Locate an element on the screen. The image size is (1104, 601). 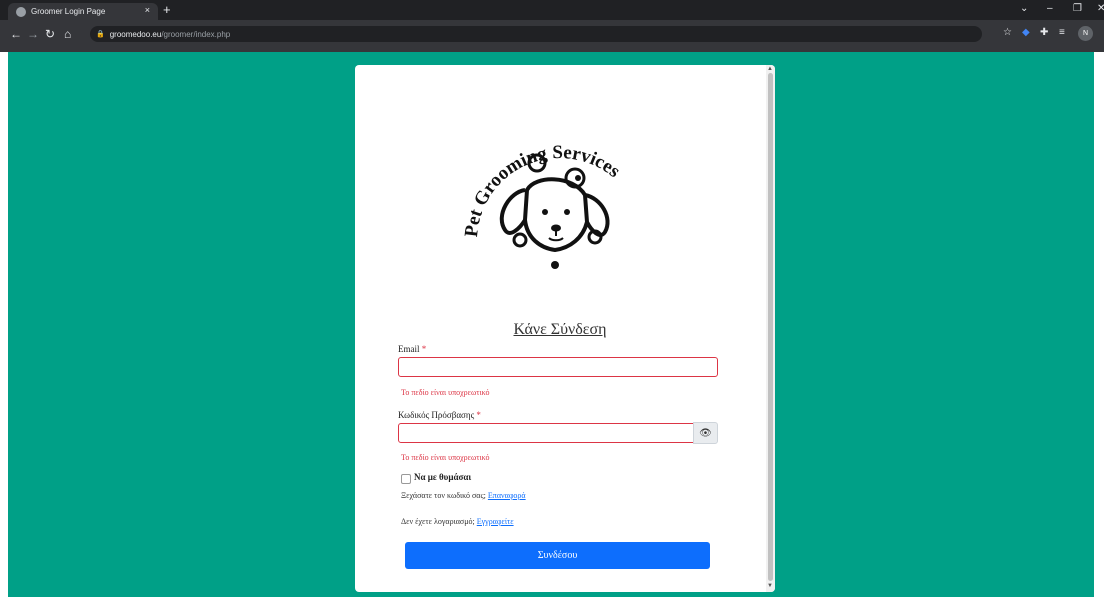
scroll-down-icon: ▼ is located at coordinates (770, 586).